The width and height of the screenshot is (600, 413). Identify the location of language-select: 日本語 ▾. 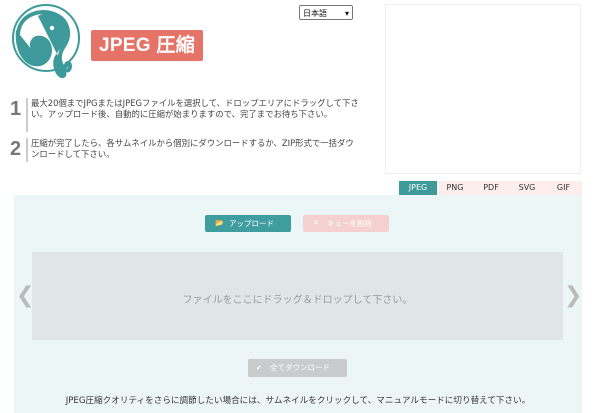
(326, 12).